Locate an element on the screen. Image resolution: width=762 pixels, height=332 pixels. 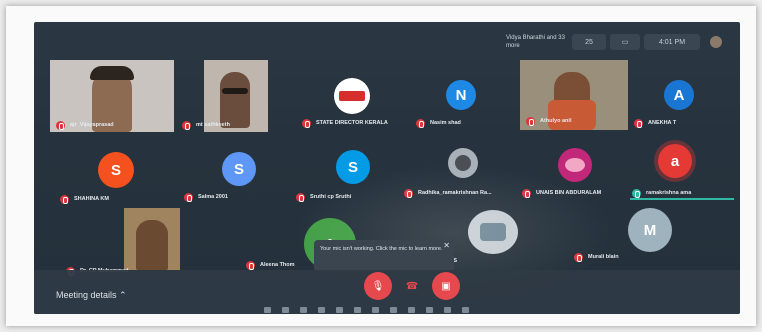
close-icon: ✕ is located at coordinates (446, 246).